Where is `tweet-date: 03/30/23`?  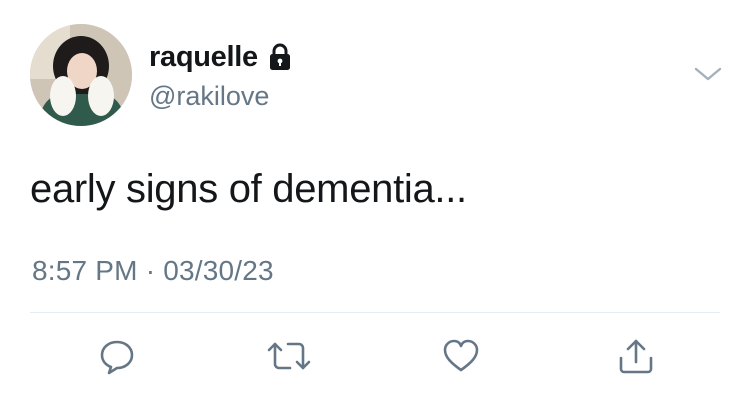
tweet-date: 03/30/23 is located at coordinates (218, 270).